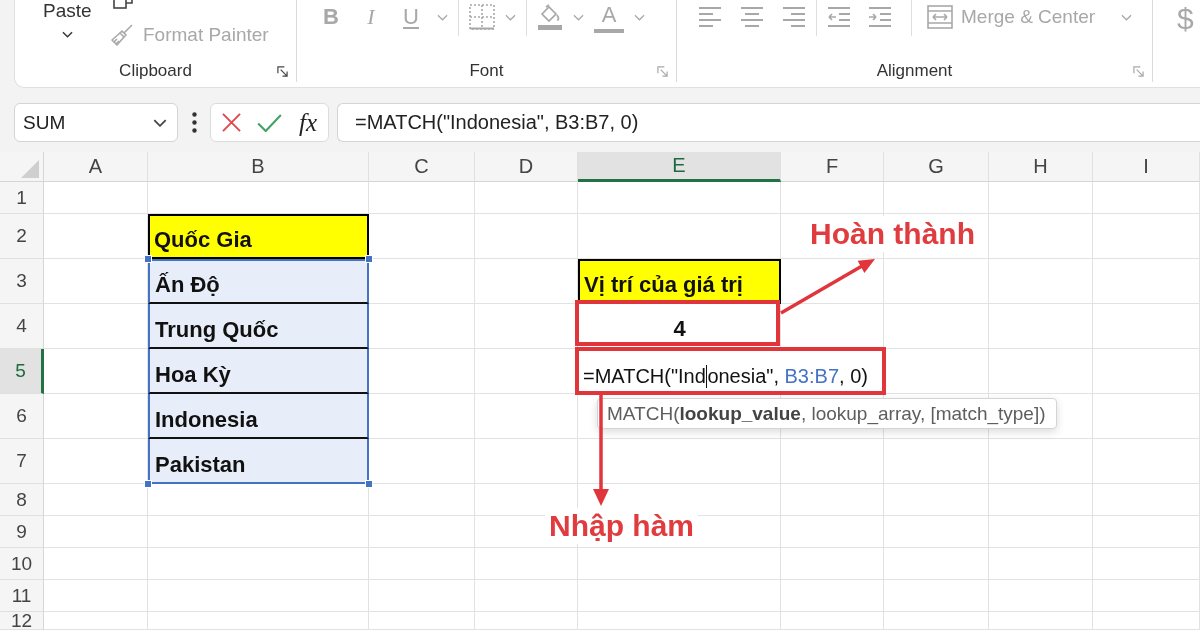 This screenshot has height=630, width=1200. Describe the element at coordinates (526, 167) in the screenshot. I see `column-header: D` at that location.